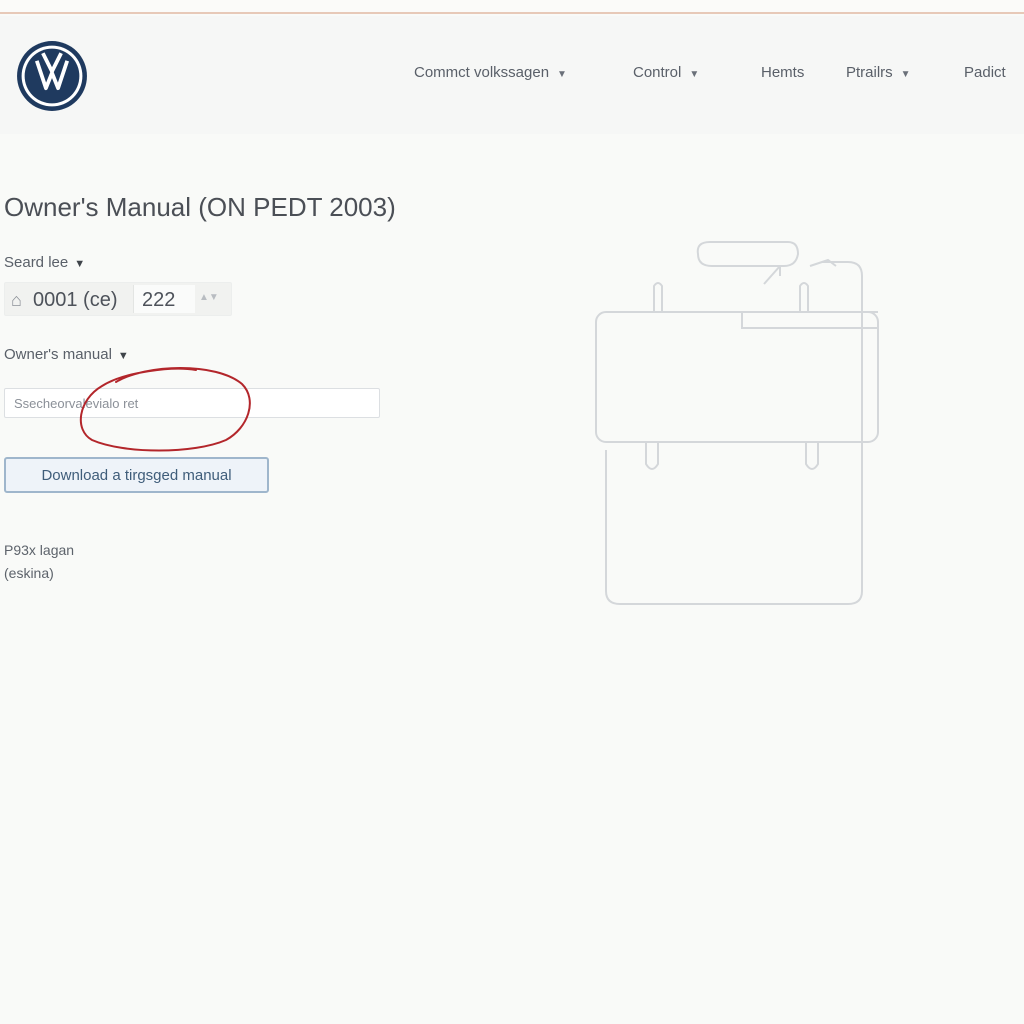 The width and height of the screenshot is (1024, 1024). Describe the element at coordinates (869, 72) in the screenshot. I see `nav-item-label: Ptrailrs` at that location.